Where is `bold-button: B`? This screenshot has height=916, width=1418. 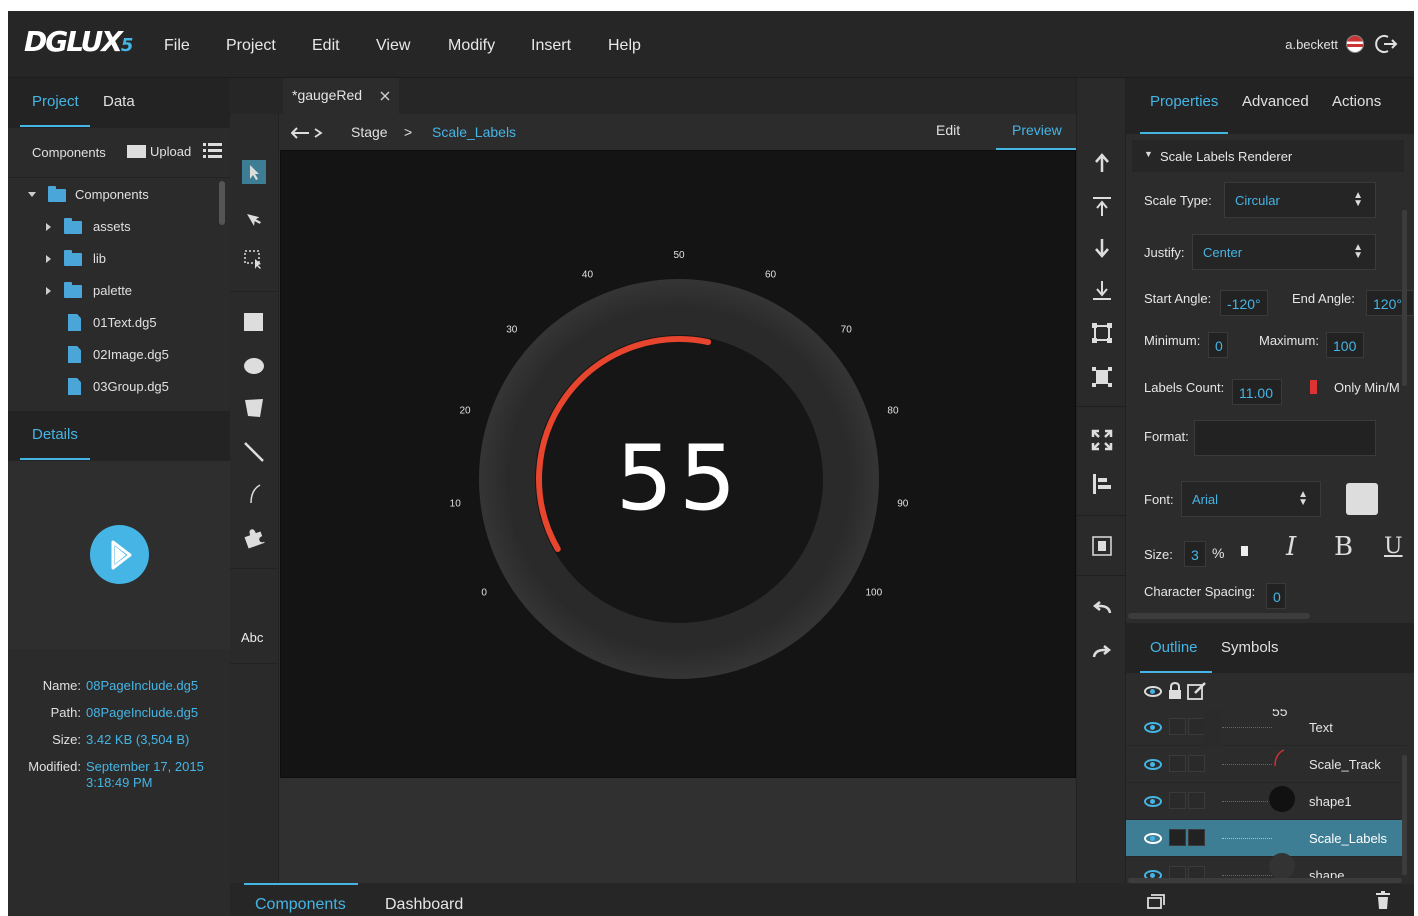 bold-button: B is located at coordinates (1343, 547).